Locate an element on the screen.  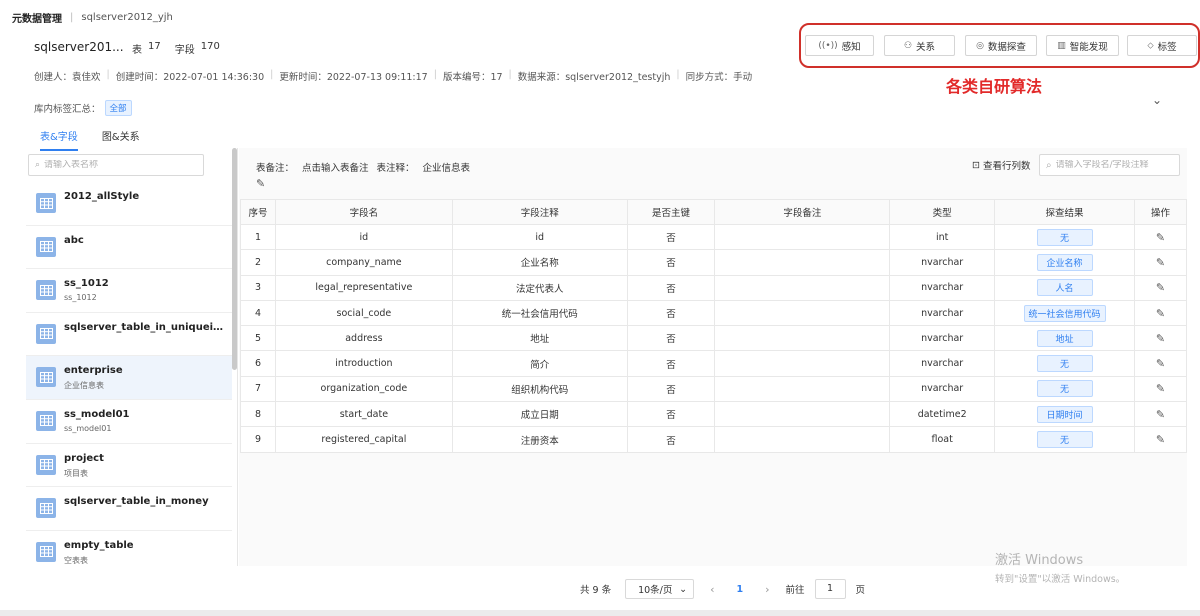
field-search: ⌕ is located at coordinates (1109, 165).